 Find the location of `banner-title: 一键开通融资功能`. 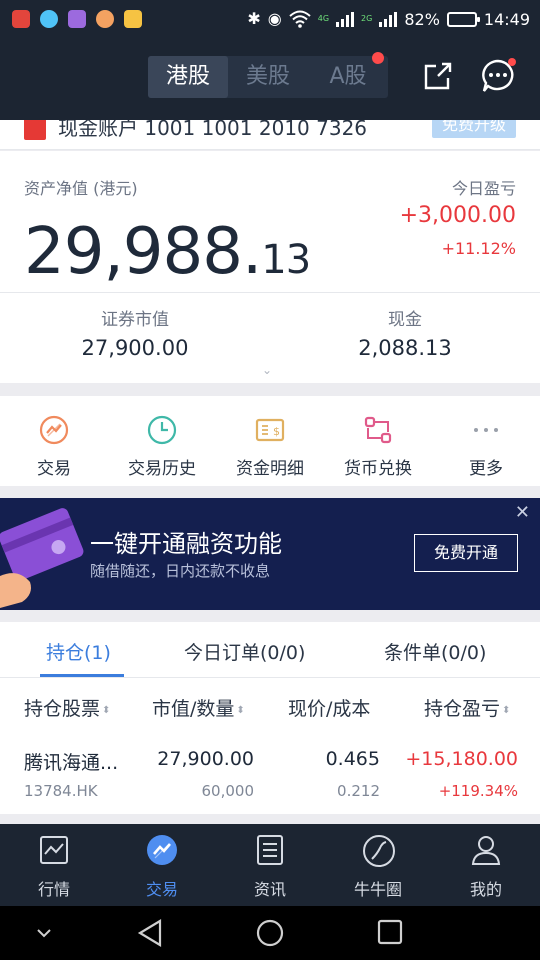

banner-title: 一键开通融资功能 is located at coordinates (186, 544).